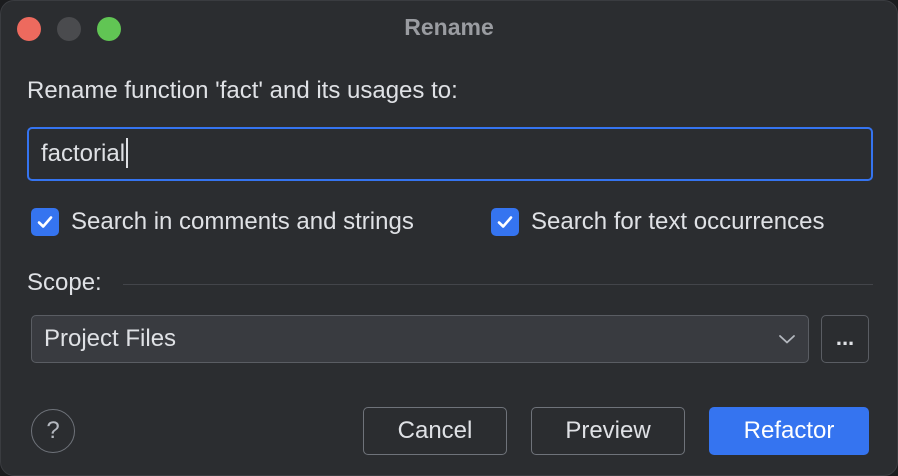 The width and height of the screenshot is (898, 476). Describe the element at coordinates (450, 154) in the screenshot. I see `new-name-input: factorial` at that location.